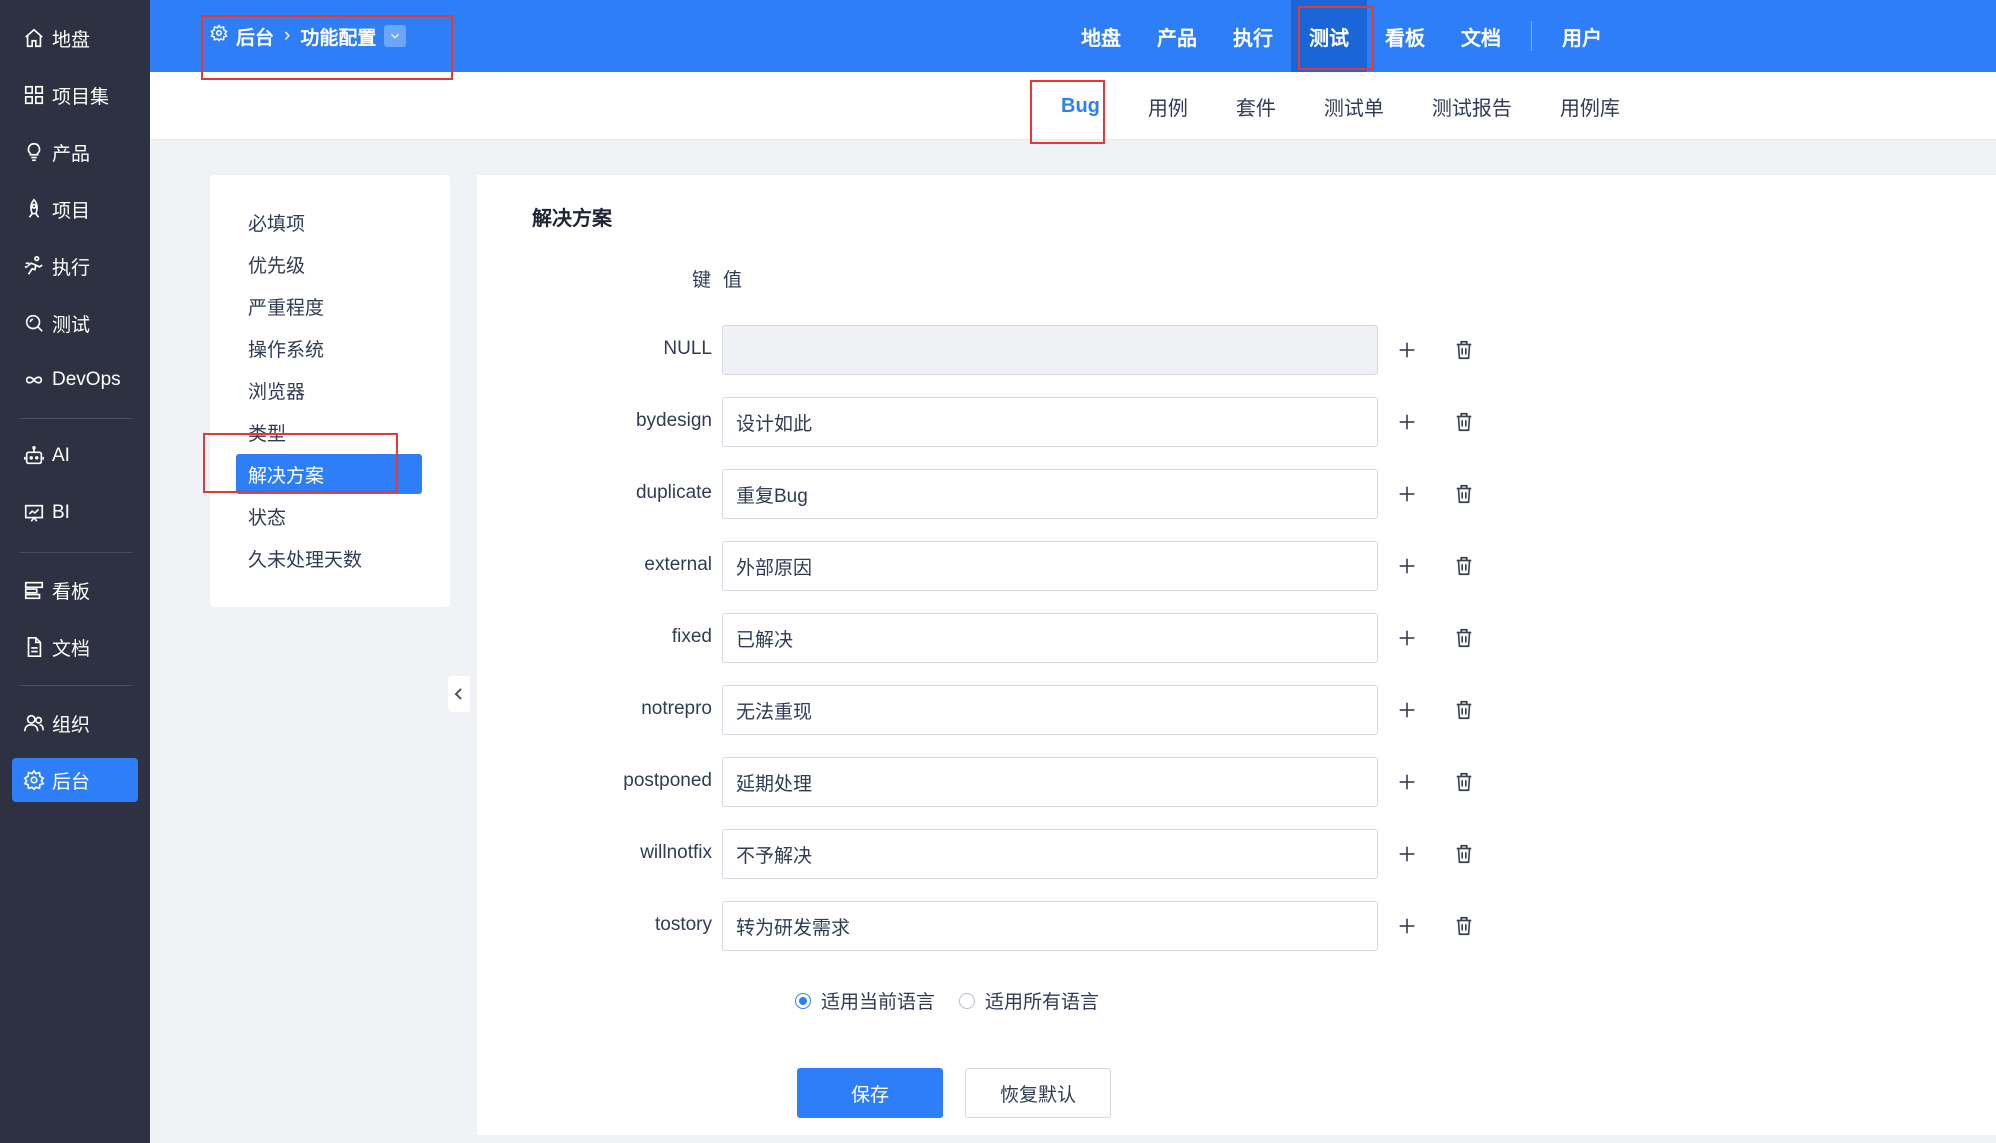 The width and height of the screenshot is (1996, 1143). Describe the element at coordinates (1177, 36) in the screenshot. I see `main-nav-product: 产品` at that location.